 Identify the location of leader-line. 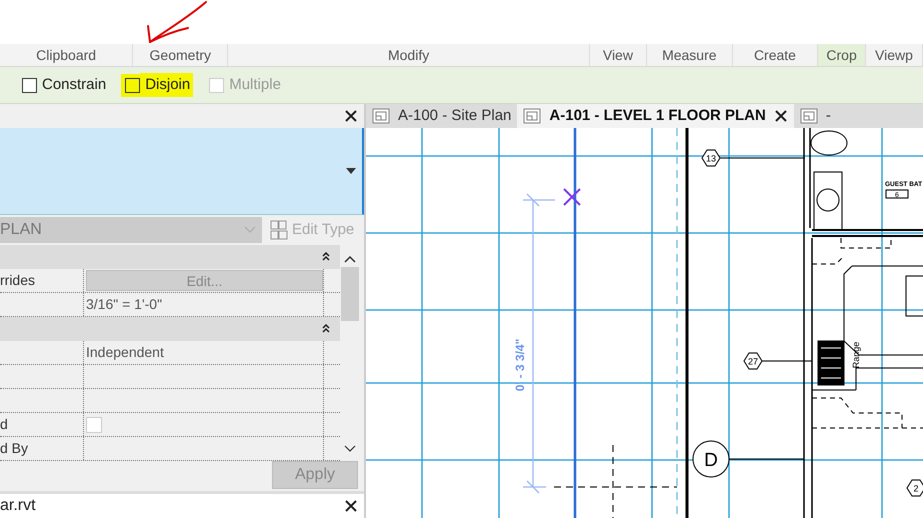
(787, 361).